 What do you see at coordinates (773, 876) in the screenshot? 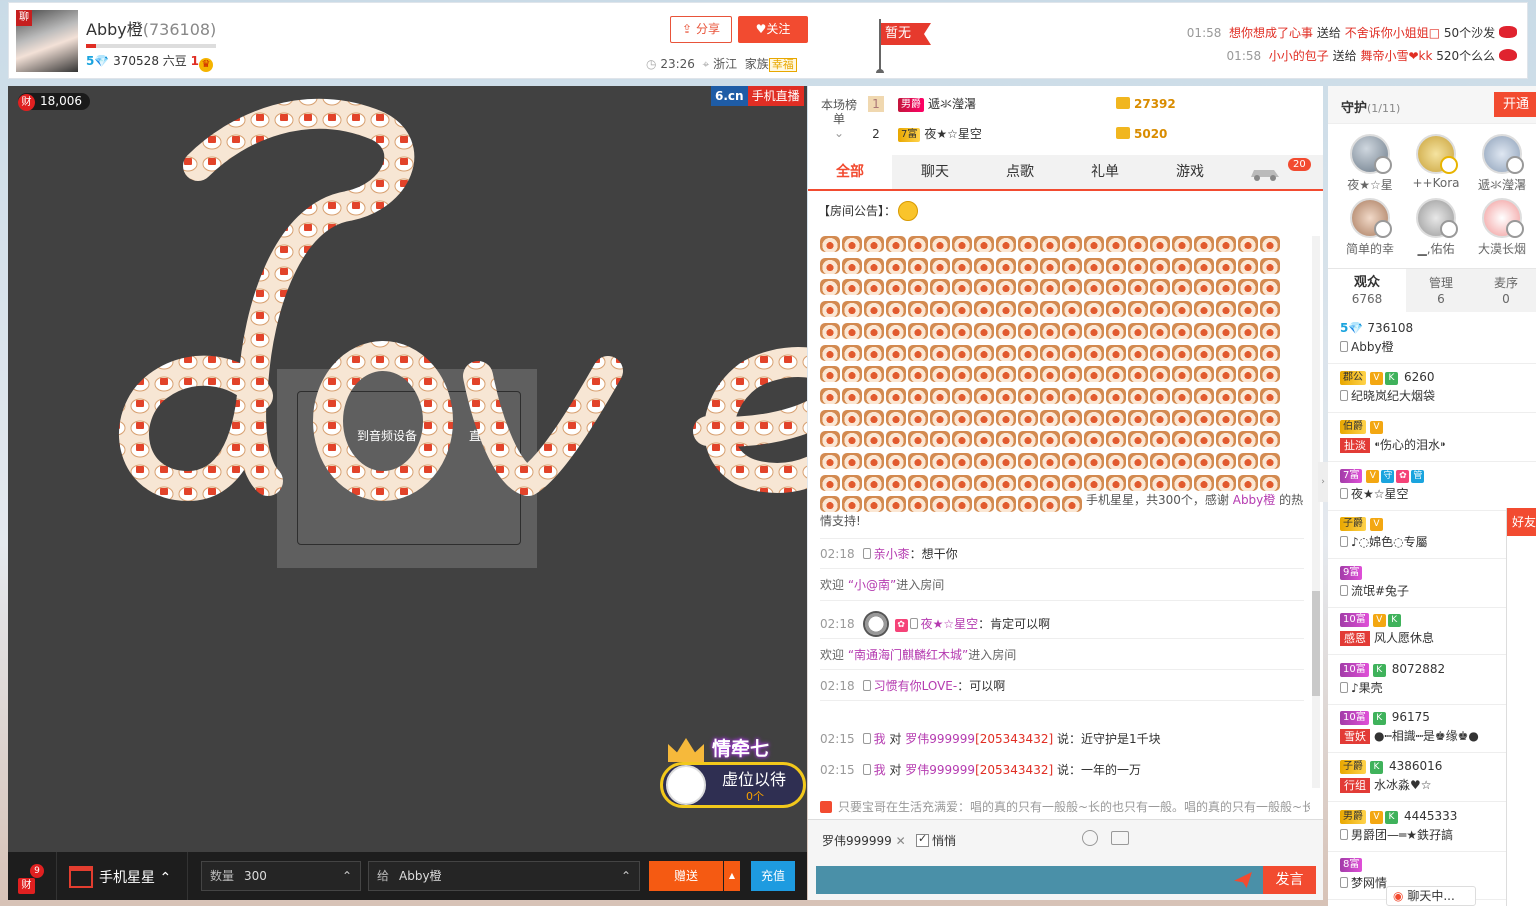
I see `recharge-button: 充值` at bounding box center [773, 876].